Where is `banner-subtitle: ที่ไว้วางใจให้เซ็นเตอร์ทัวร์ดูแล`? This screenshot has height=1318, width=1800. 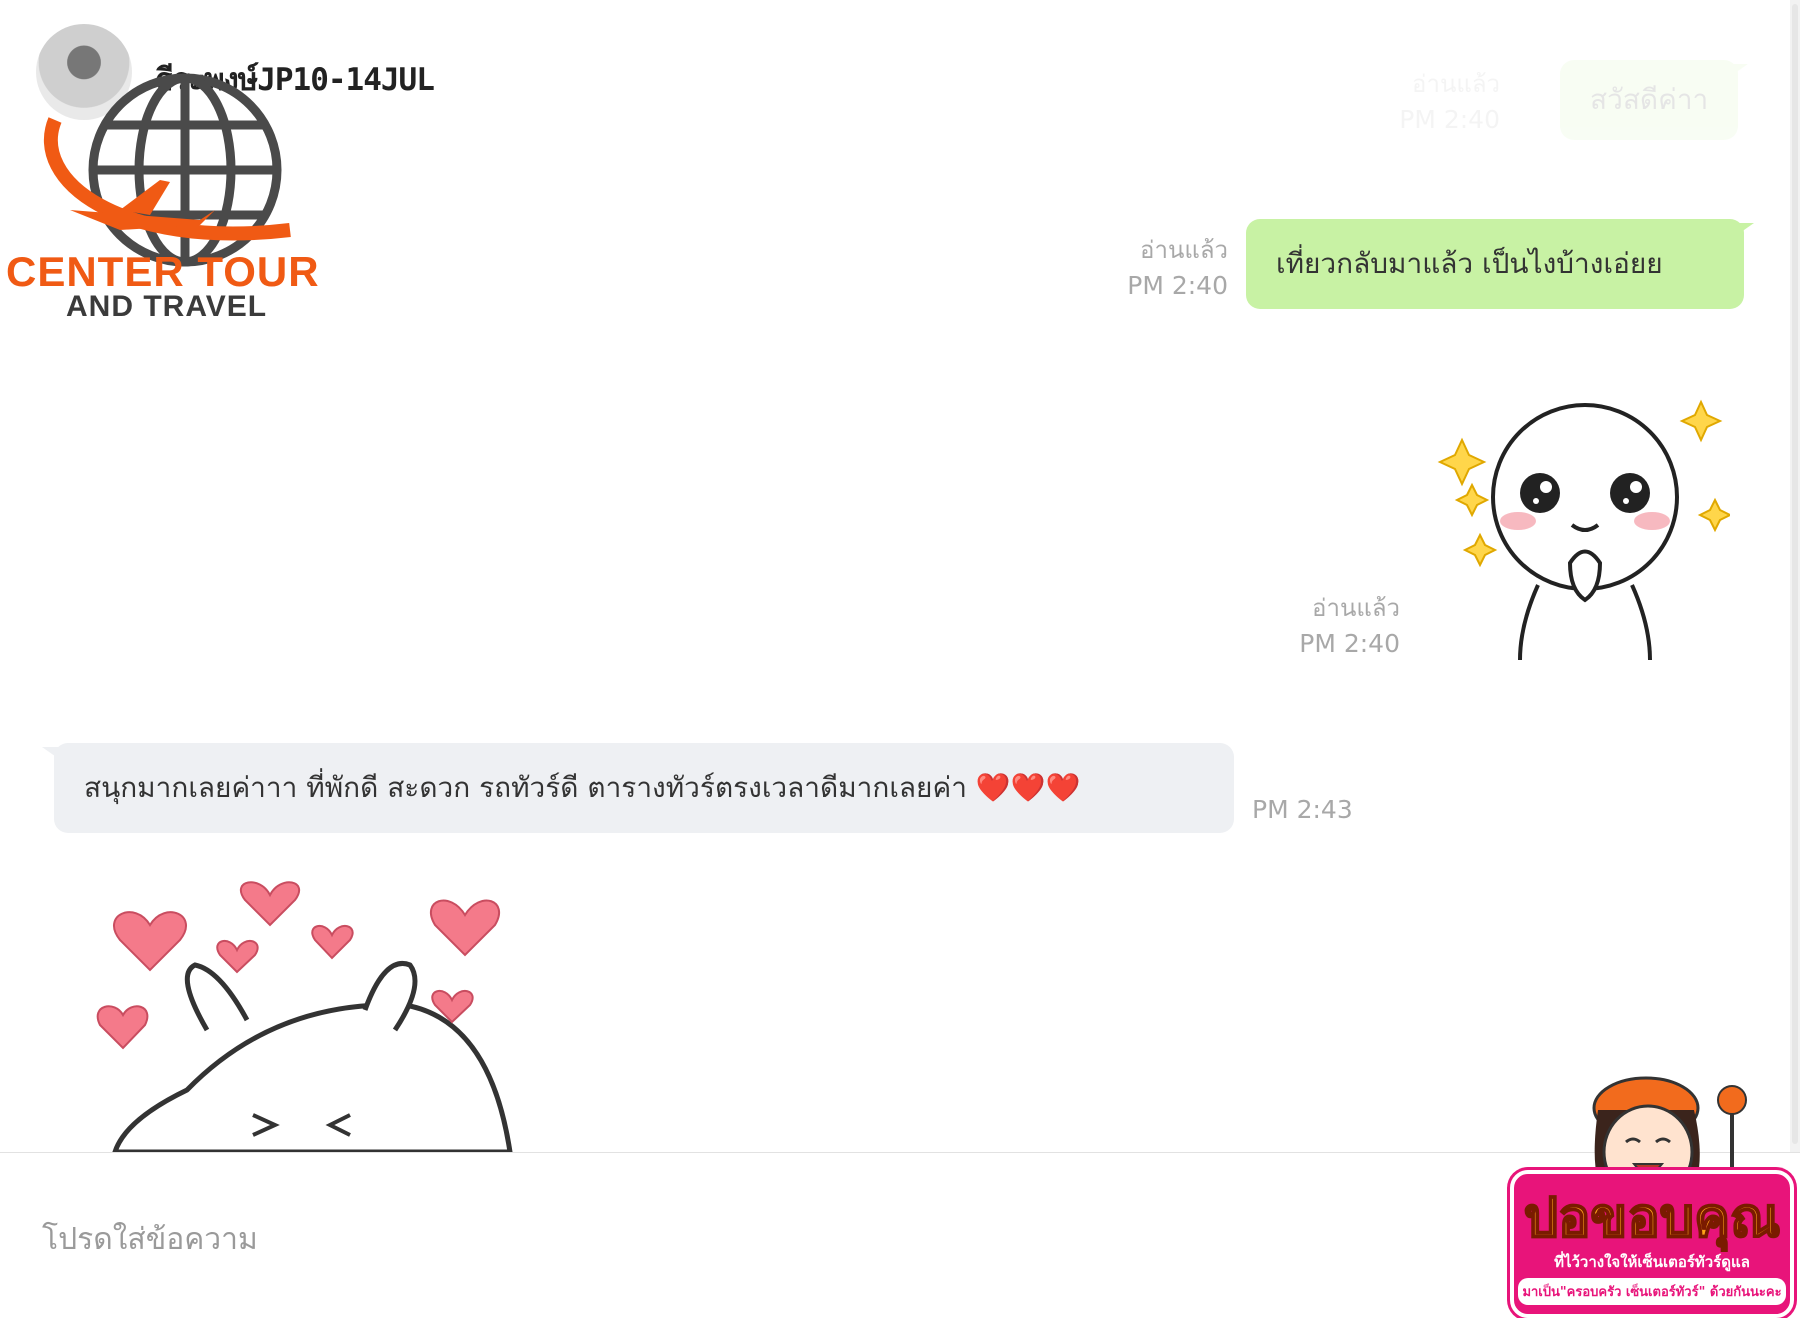
banner-subtitle: ที่ไว้วางใจให้เซ็นเตอร์ทัวร์ดูแล is located at coordinates (1652, 1262).